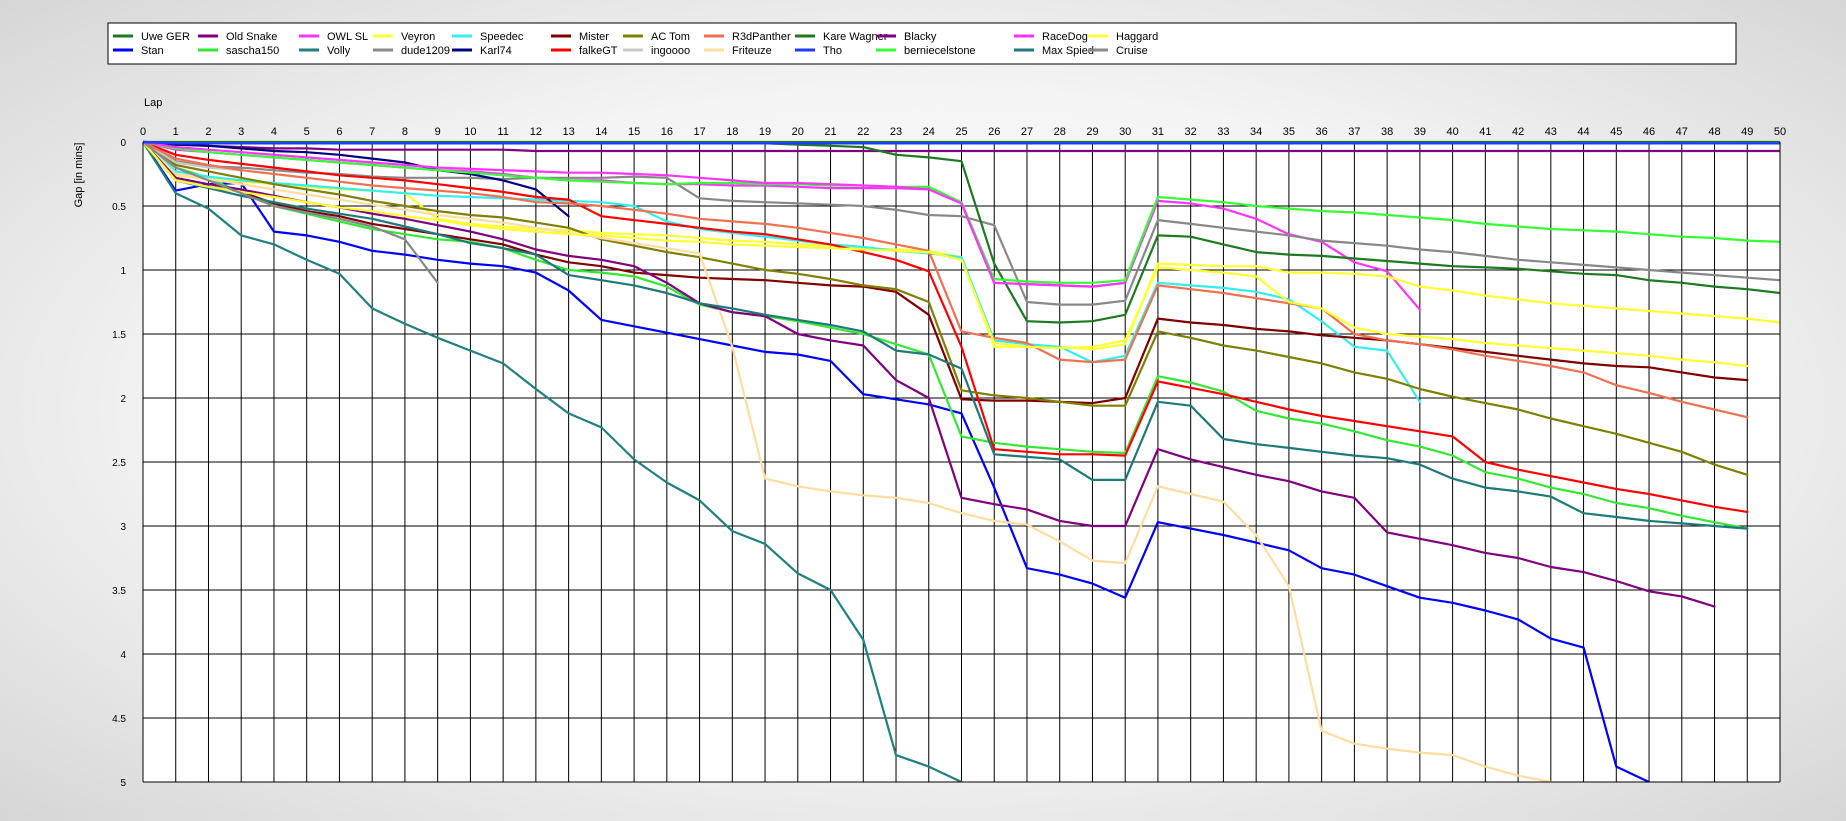 This screenshot has width=1846, height=821. I want to click on y-tick-label: 4, so click(123, 655).